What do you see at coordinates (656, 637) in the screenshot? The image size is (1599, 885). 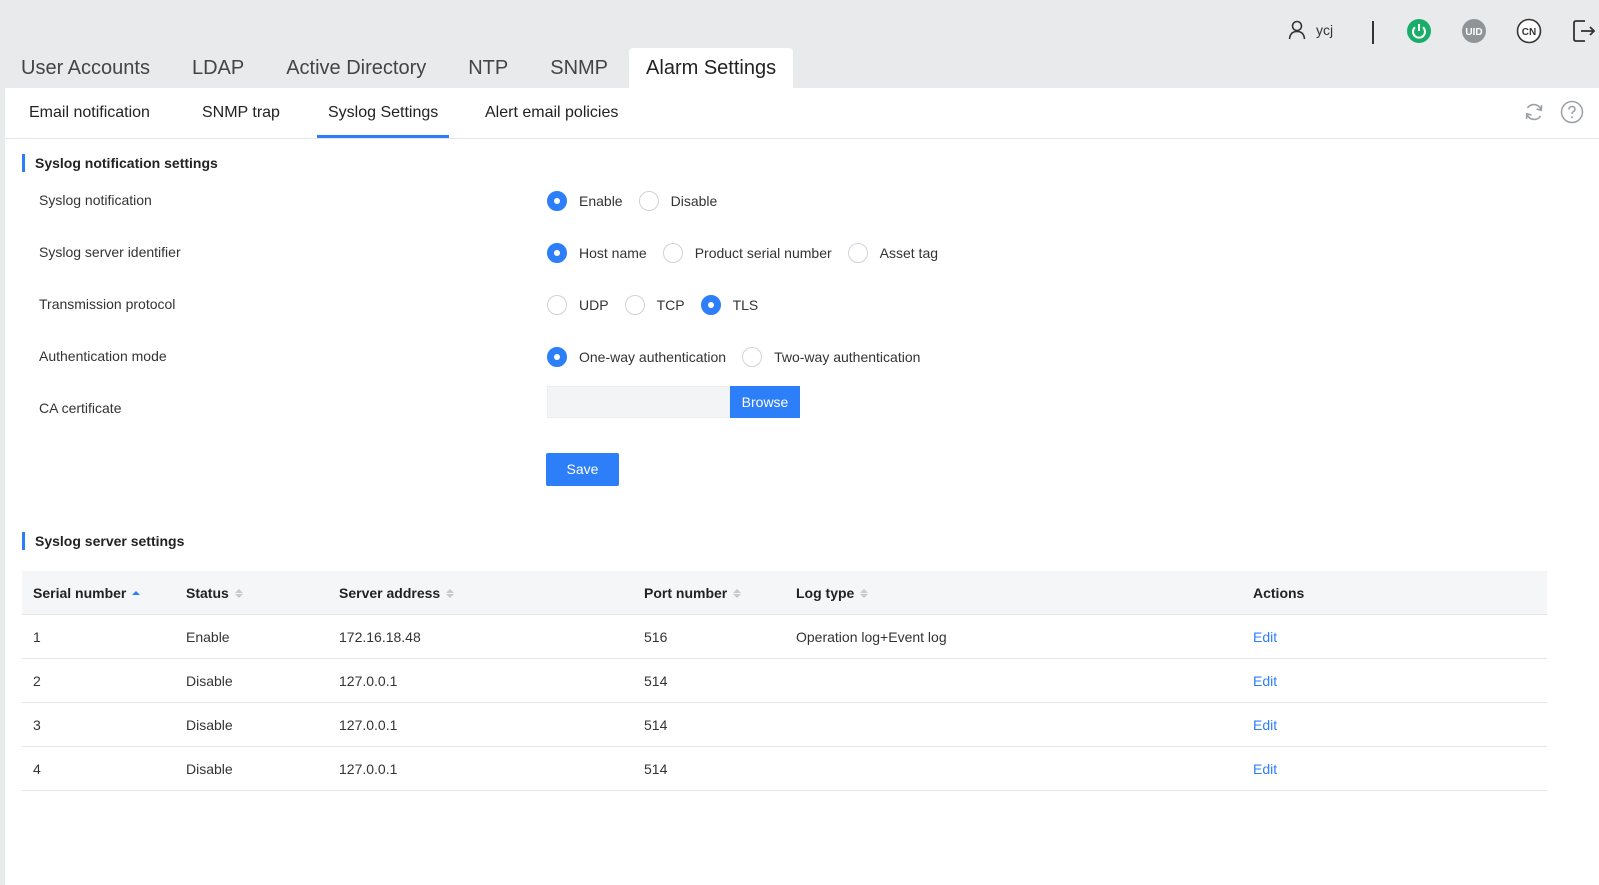 I see `cell-port: 516` at bounding box center [656, 637].